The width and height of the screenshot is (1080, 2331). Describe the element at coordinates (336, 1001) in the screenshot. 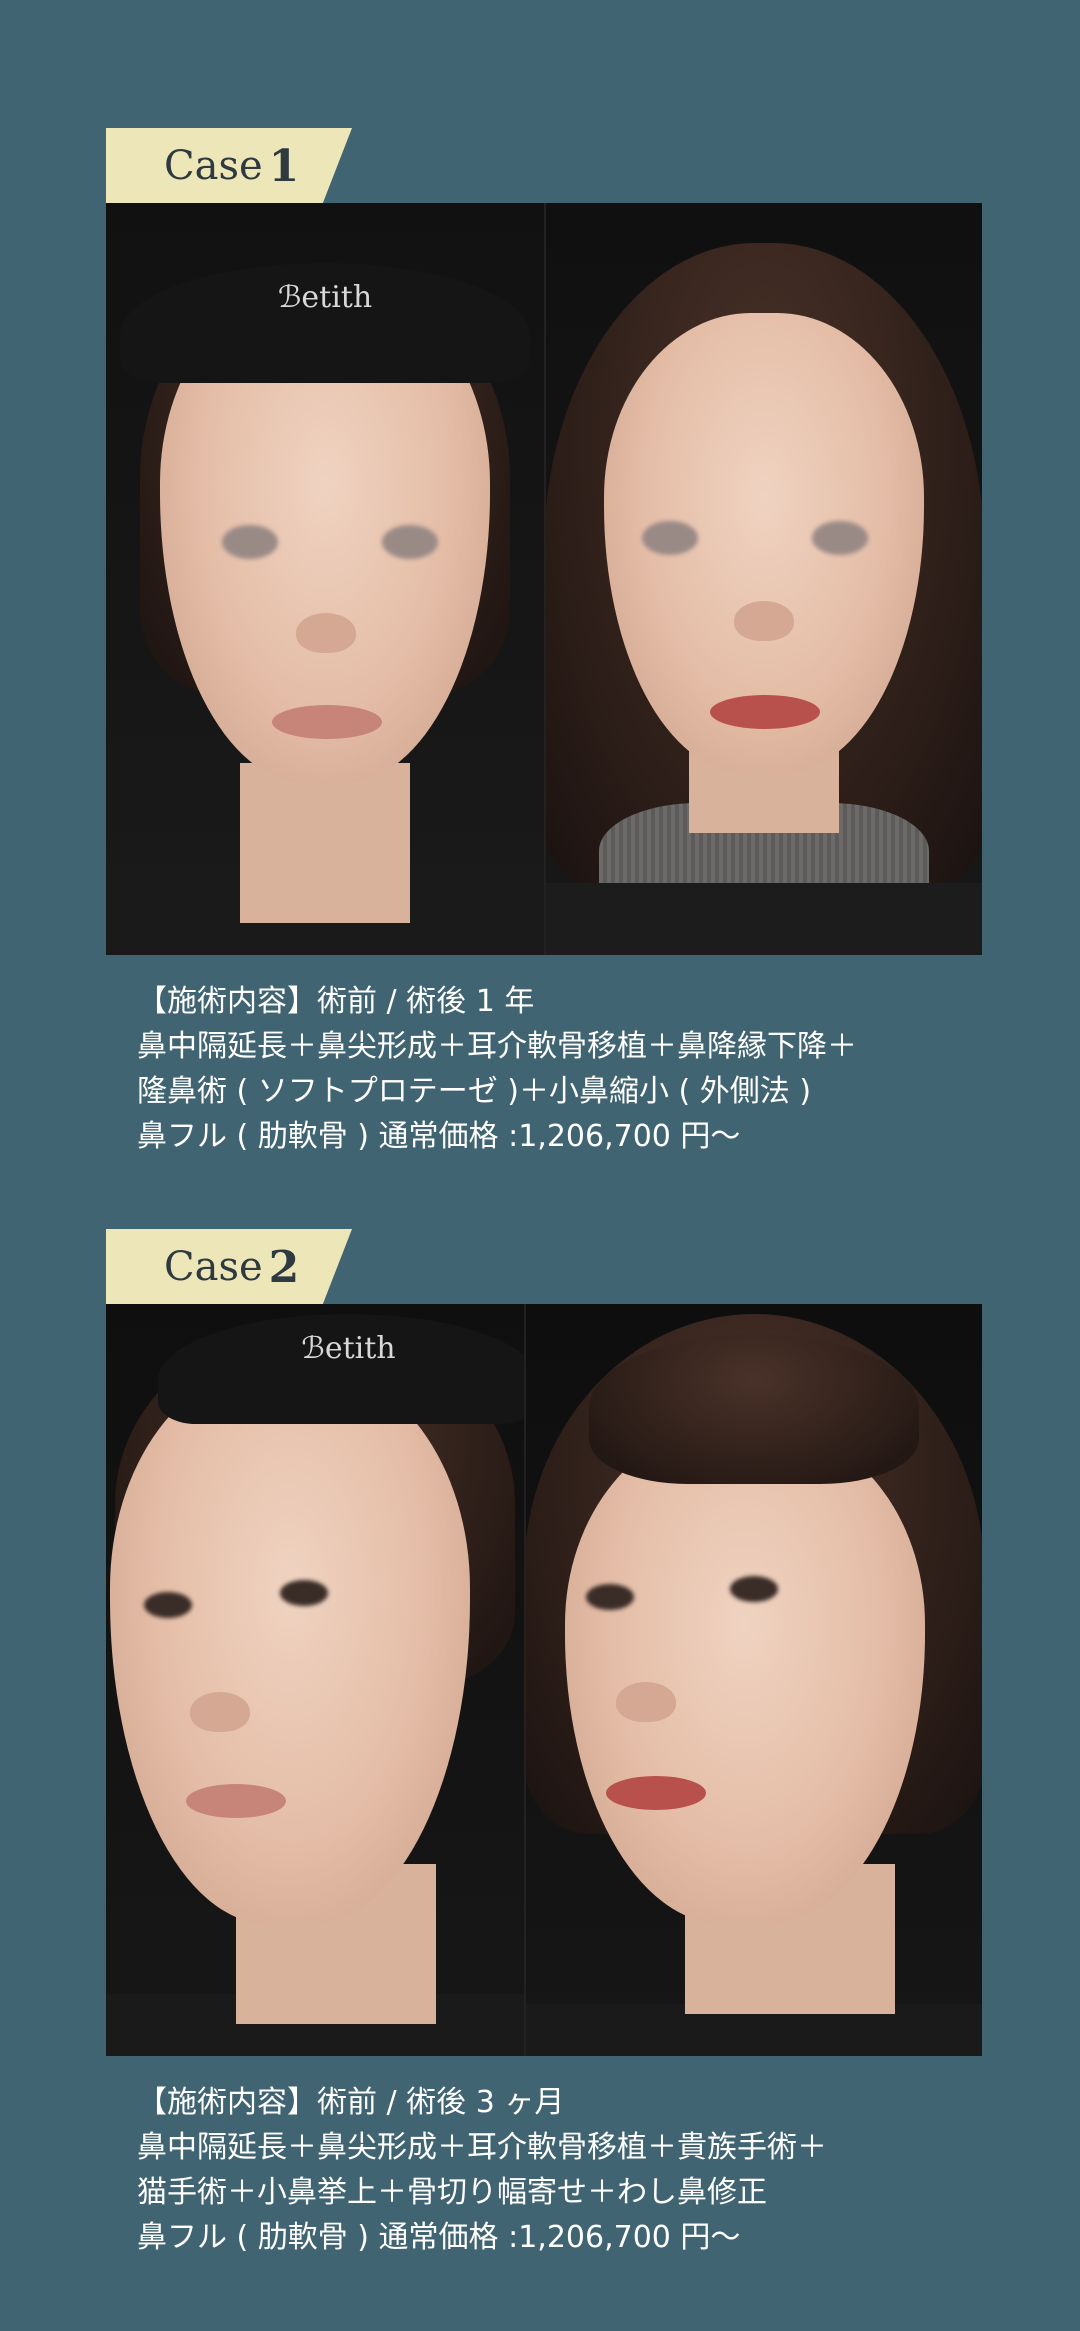

I see `case-1-caption-line-1: 【施術内容】術前 / 術後 1 年` at that location.